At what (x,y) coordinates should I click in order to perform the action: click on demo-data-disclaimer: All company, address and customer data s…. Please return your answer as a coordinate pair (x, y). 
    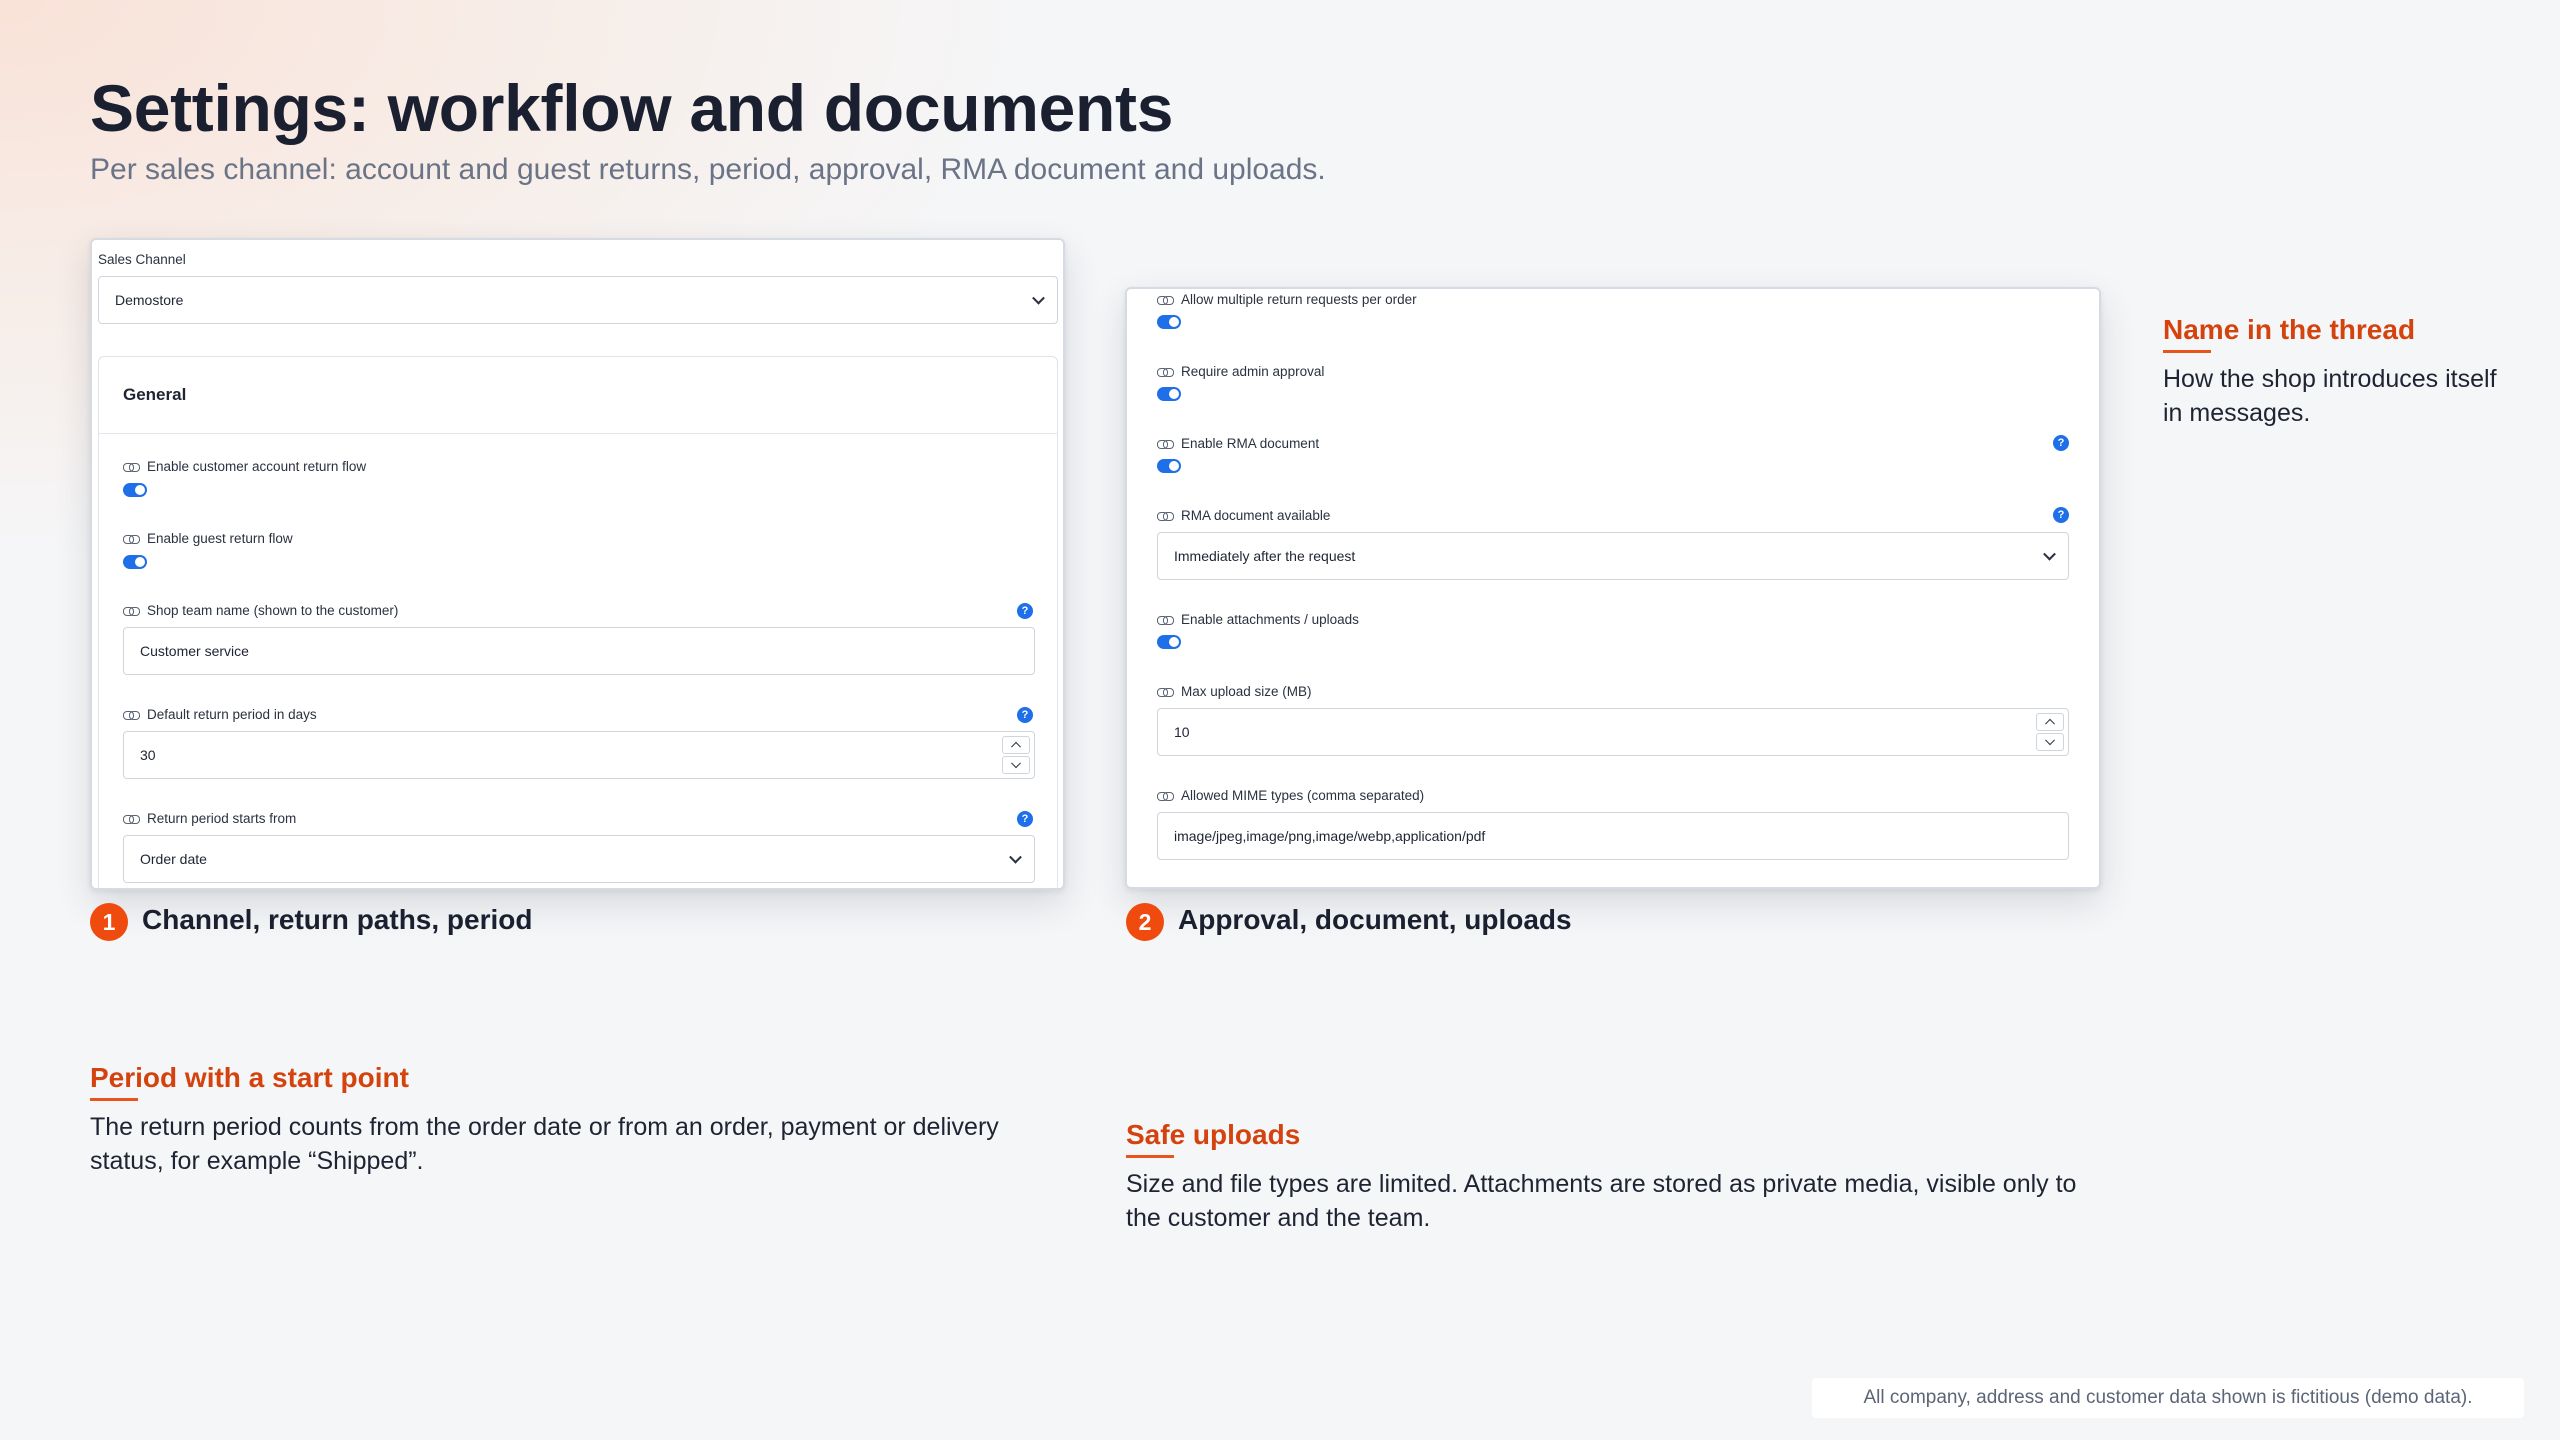
    Looking at the image, I should click on (2168, 1398).